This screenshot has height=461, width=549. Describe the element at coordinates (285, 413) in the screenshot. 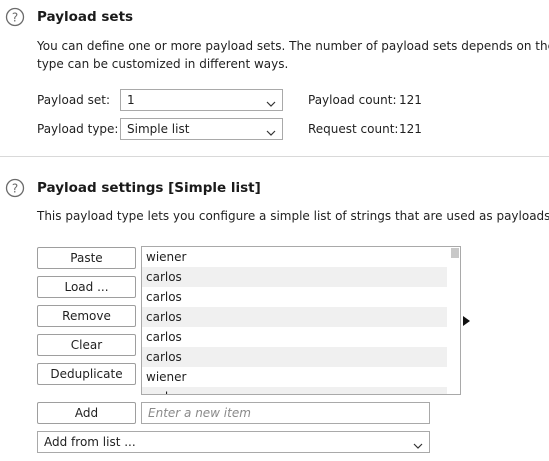

I see `new-item-input` at that location.